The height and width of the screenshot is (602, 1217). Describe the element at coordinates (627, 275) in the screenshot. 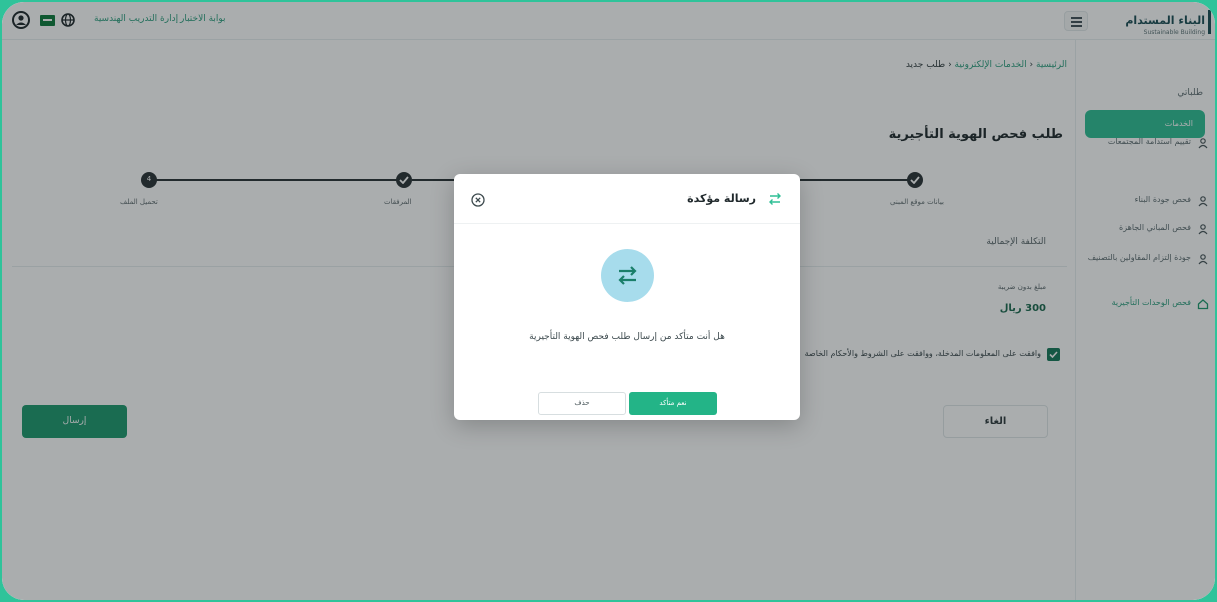

I see `modal-transfer-icon` at that location.